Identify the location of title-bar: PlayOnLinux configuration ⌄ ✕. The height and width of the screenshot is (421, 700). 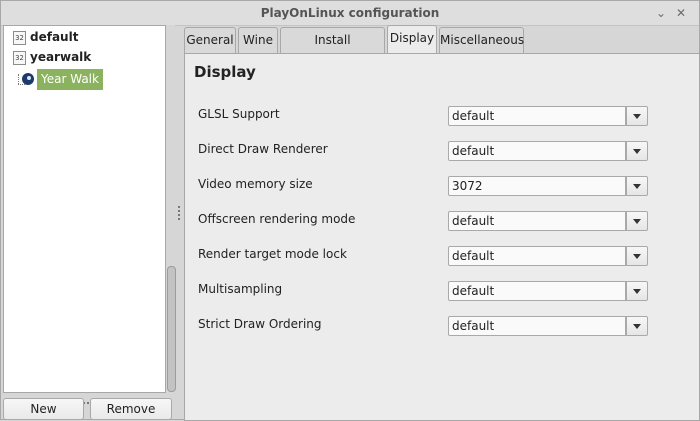
(350, 13).